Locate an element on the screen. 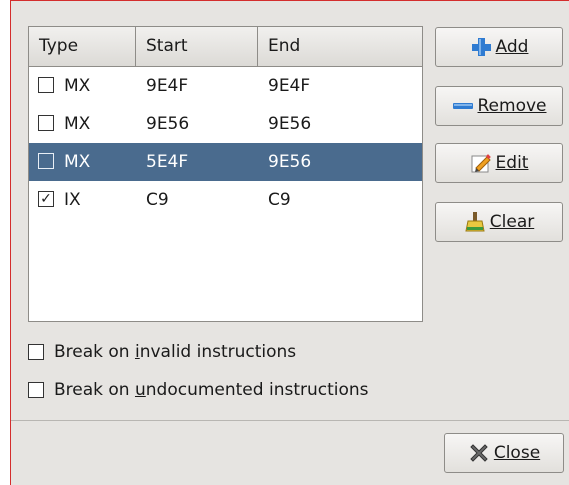  remove-button: Remove is located at coordinates (499, 106).